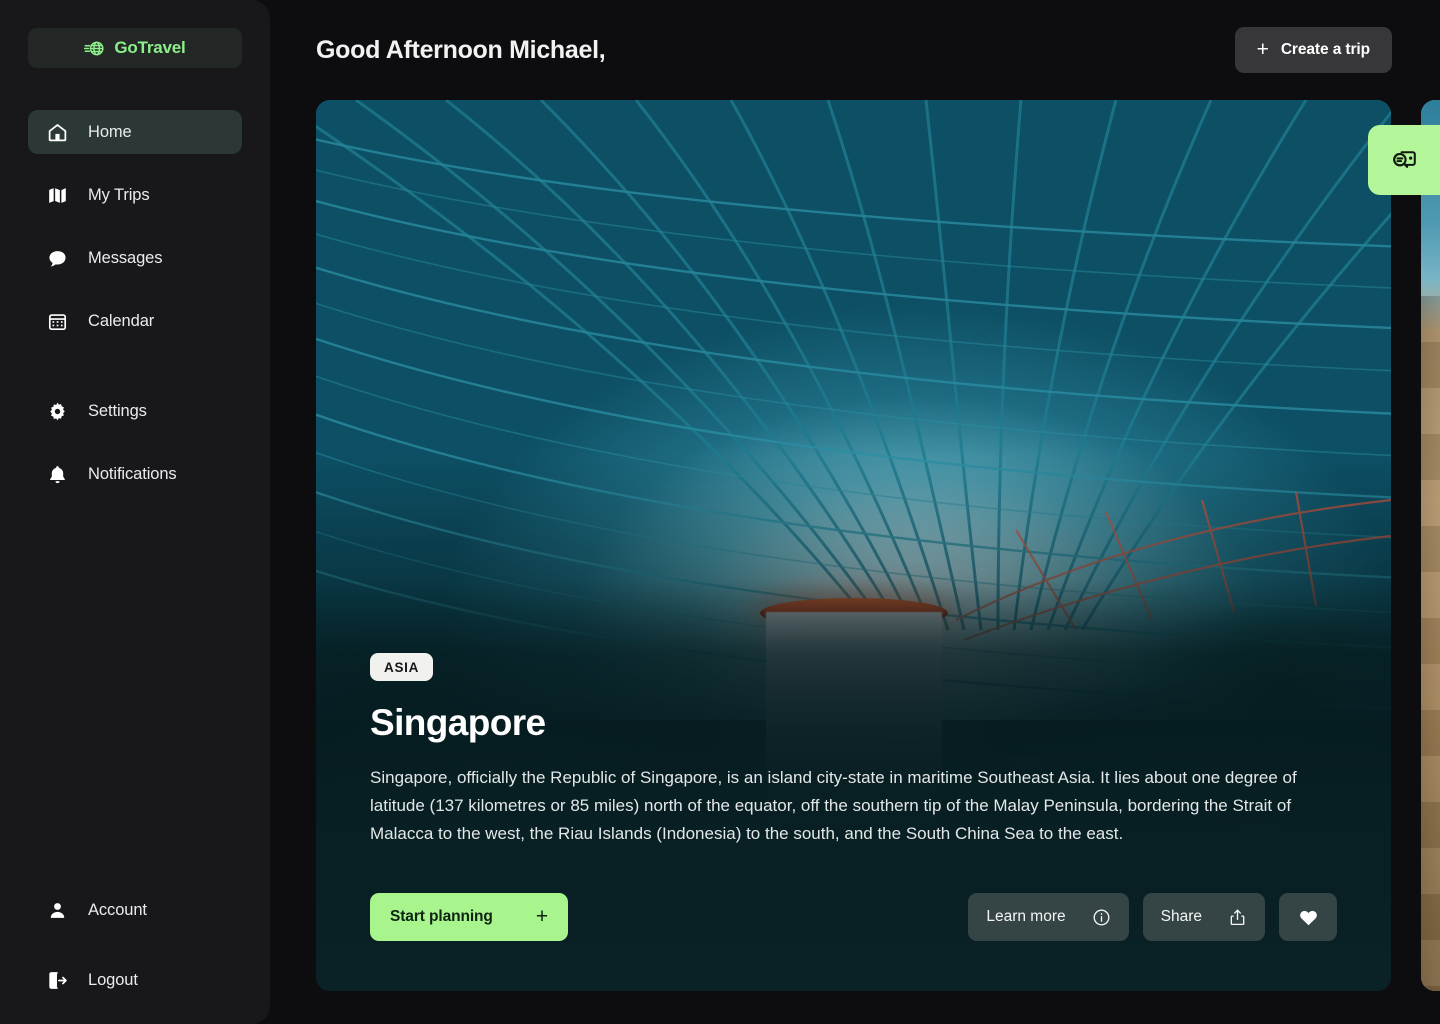 Image resolution: width=1440 pixels, height=1024 pixels. Describe the element at coordinates (135, 442) in the screenshot. I see `sidebar-secondary-nav: Settings Notifications` at that location.